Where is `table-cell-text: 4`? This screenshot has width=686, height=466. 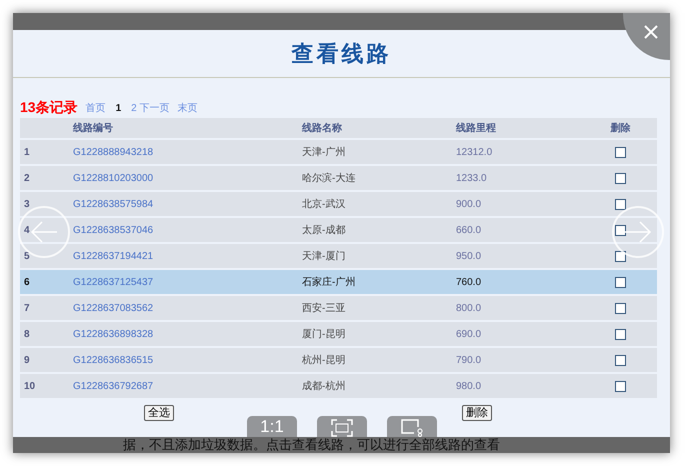
table-cell-text: 4 is located at coordinates (27, 231).